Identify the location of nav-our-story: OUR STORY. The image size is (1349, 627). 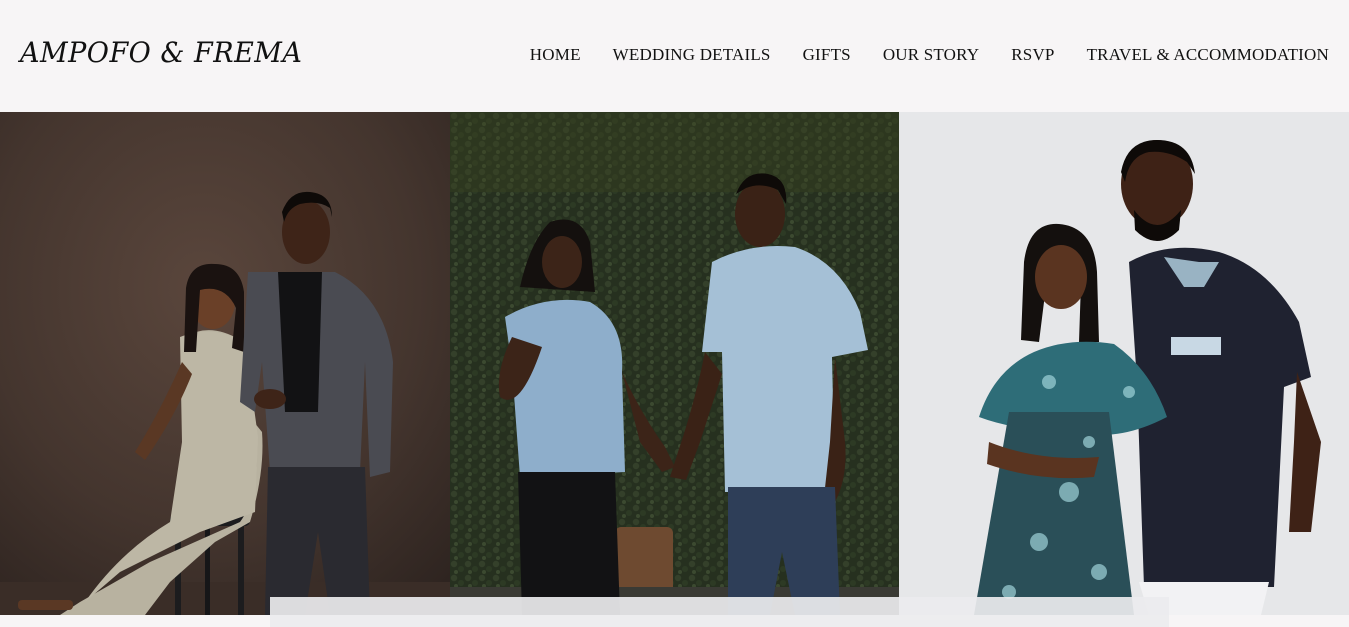
(931, 55).